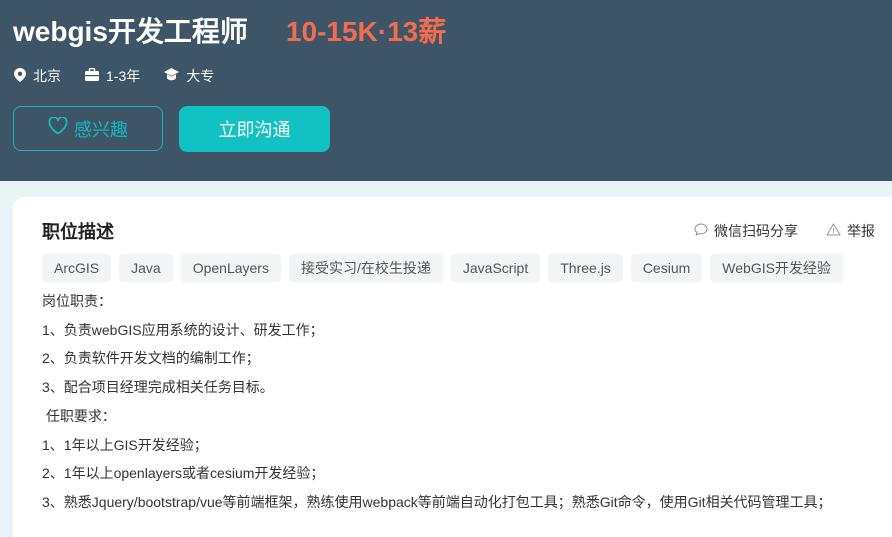 This screenshot has width=892, height=537. I want to click on job-title: webgis开发工程师, so click(130, 31).